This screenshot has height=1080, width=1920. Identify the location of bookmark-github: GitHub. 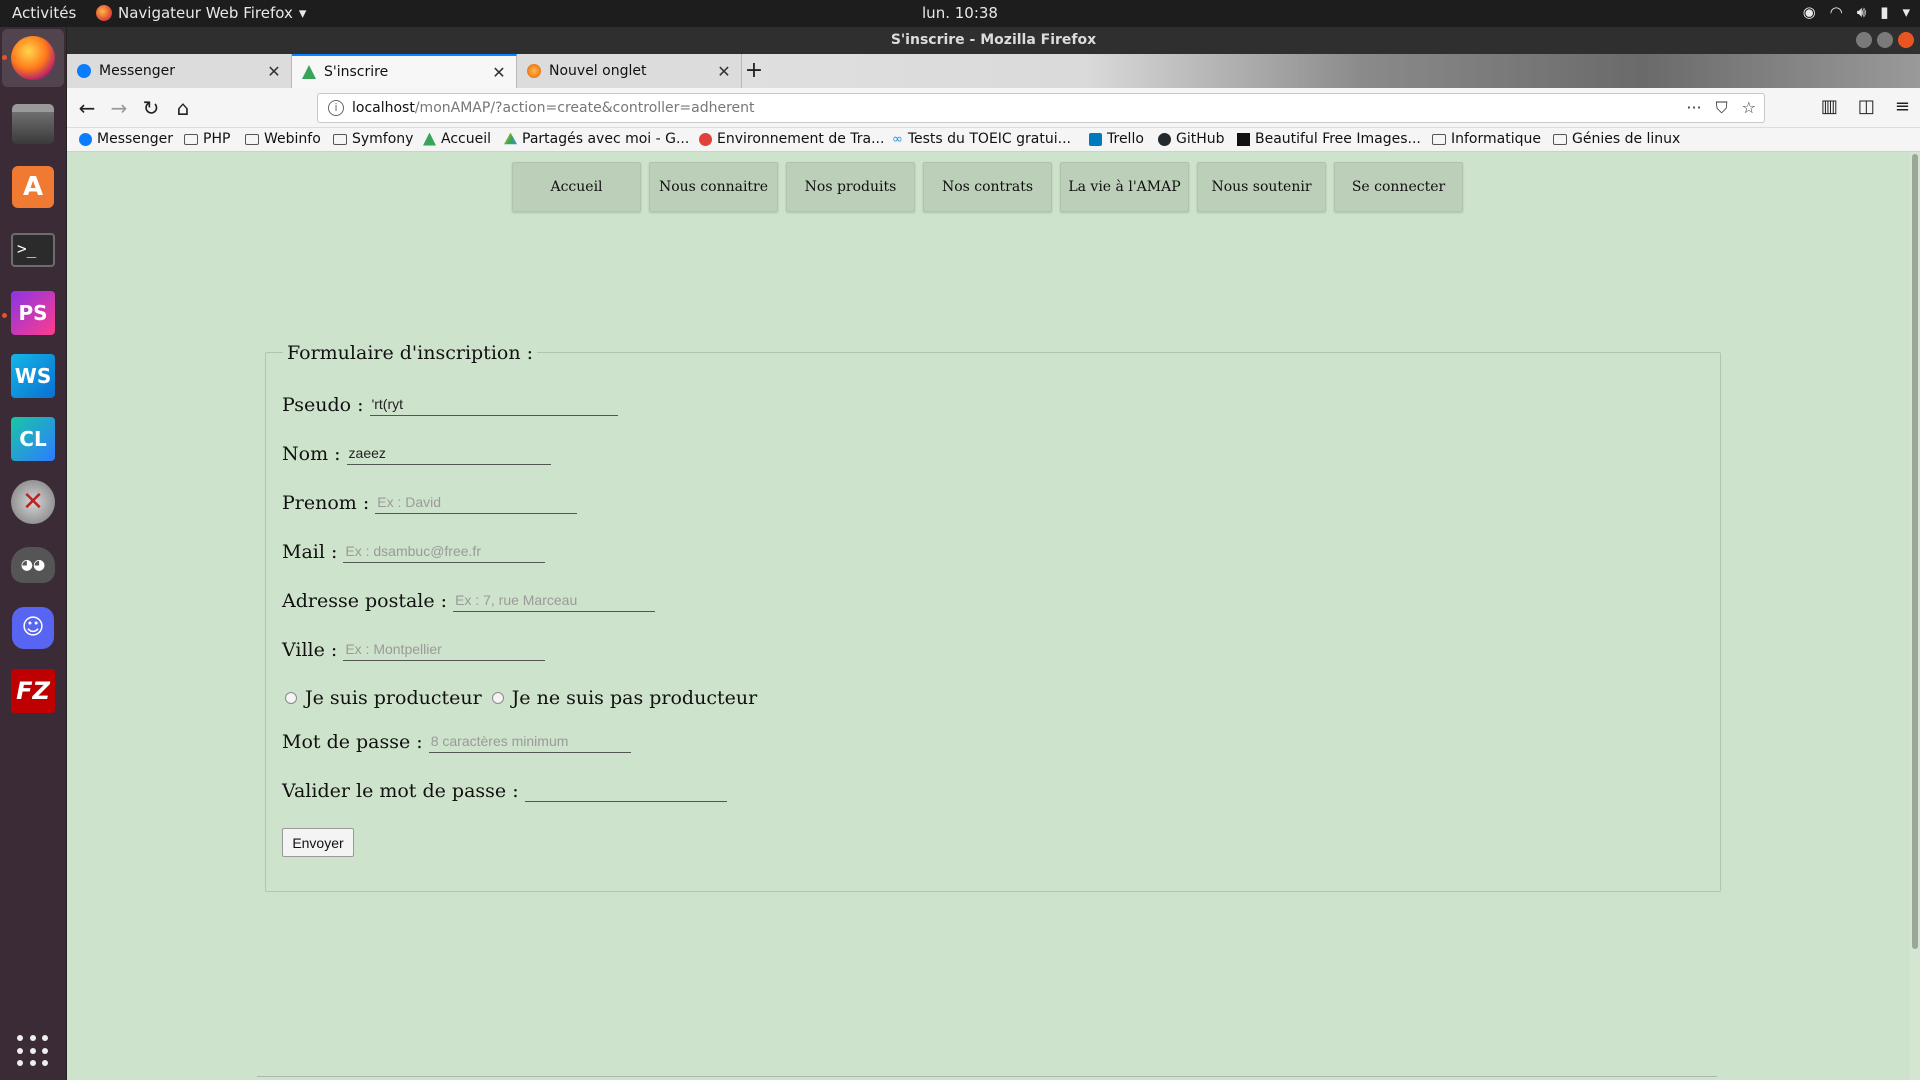
(1191, 139).